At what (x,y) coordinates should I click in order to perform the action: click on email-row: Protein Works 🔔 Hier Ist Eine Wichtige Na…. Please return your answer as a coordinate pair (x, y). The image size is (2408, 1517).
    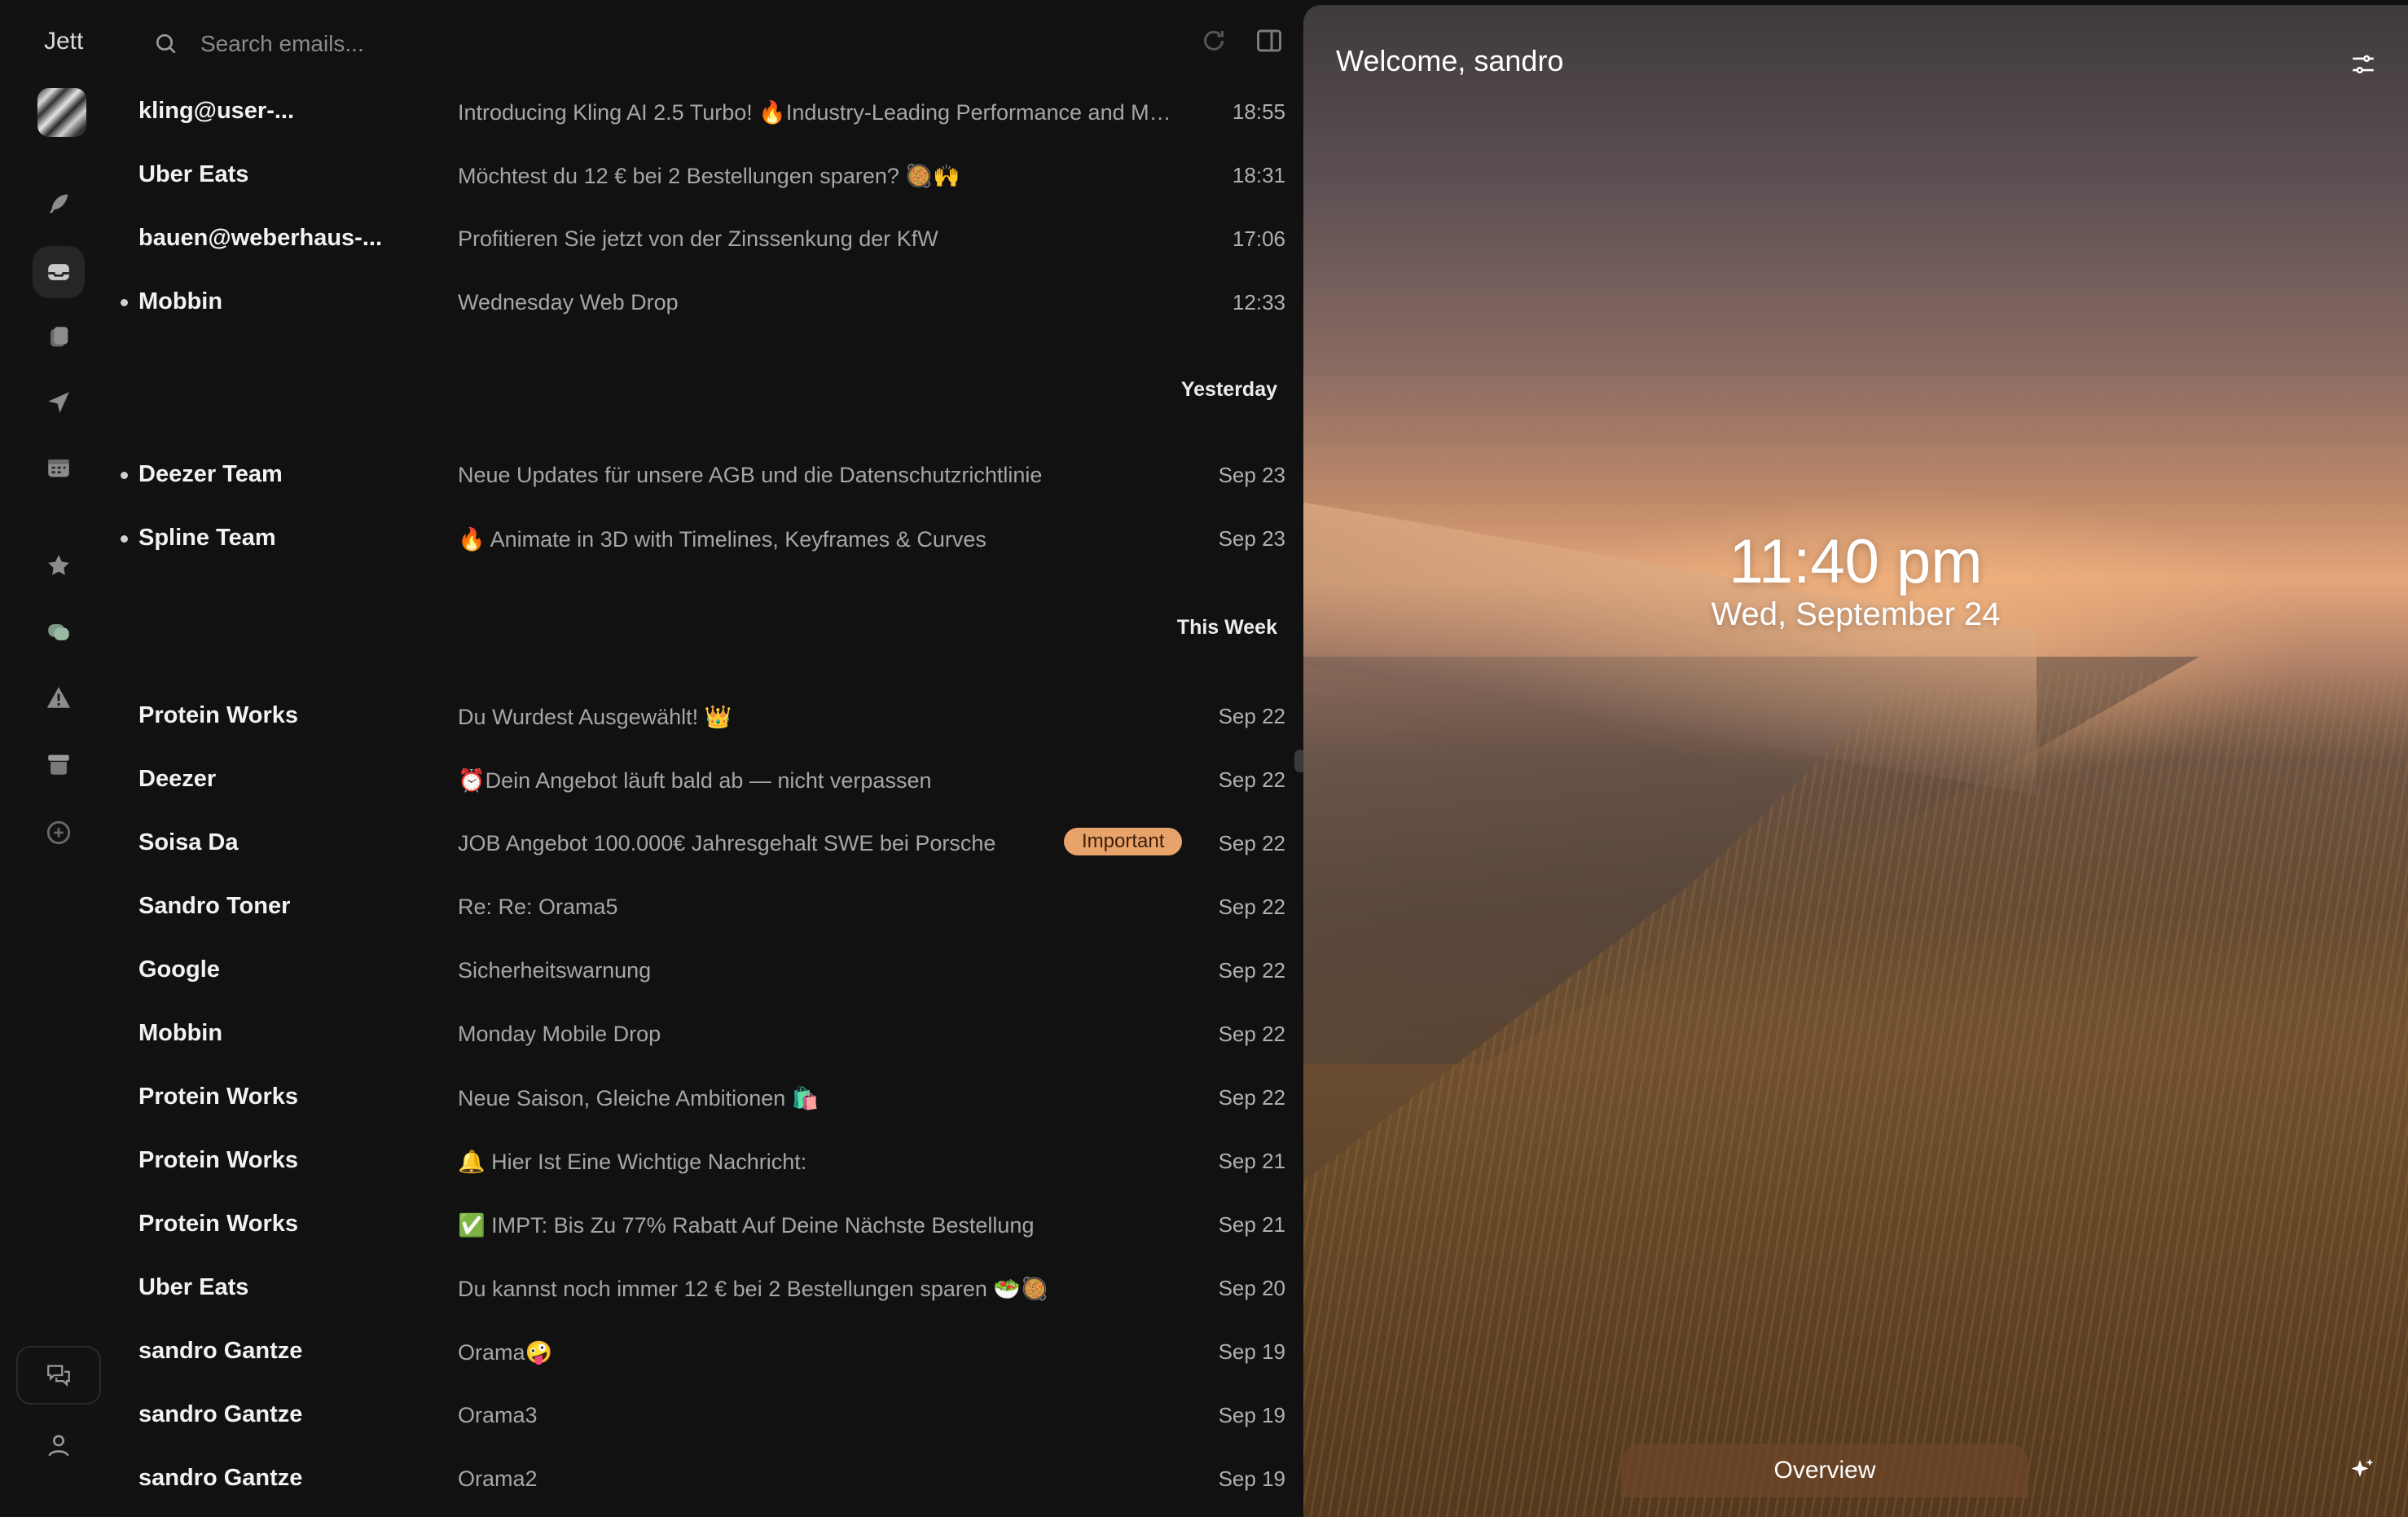
    Looking at the image, I should click on (703, 1162).